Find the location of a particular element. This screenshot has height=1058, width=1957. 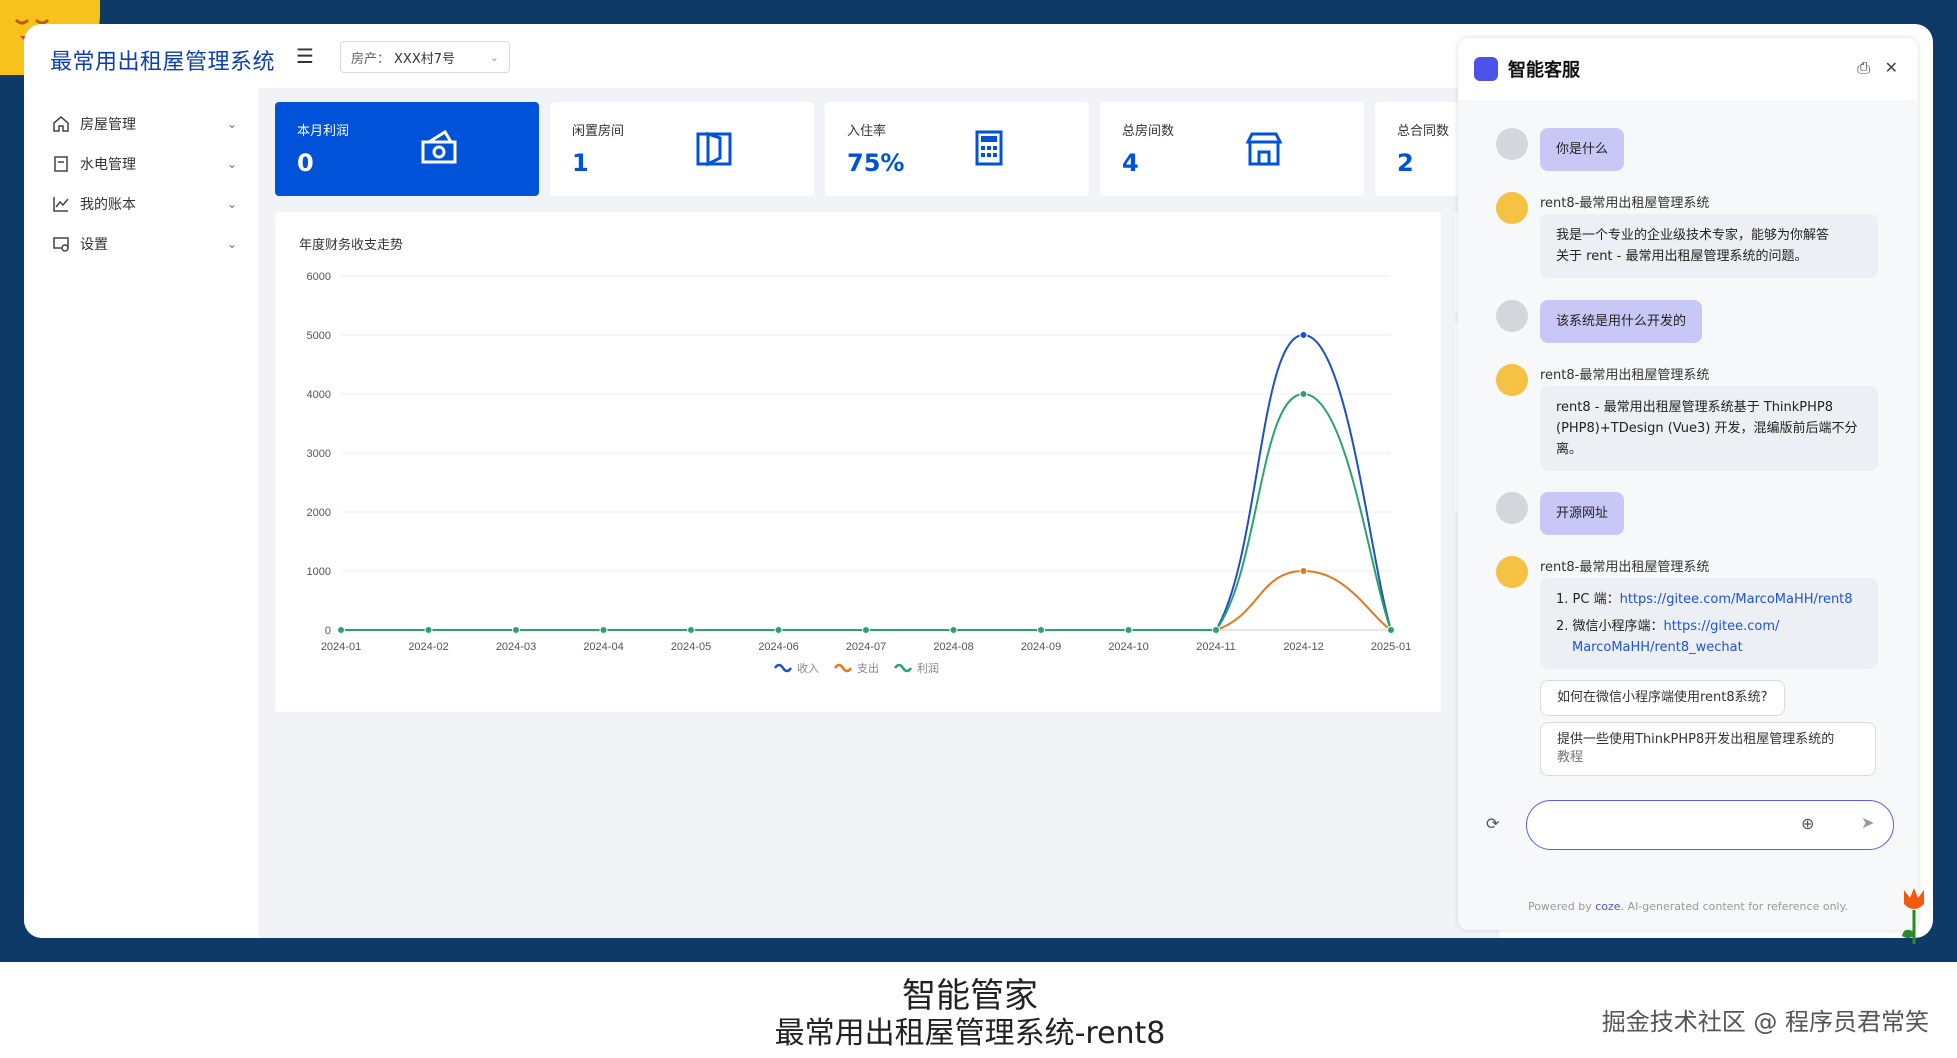

stat-value: 75% is located at coordinates (876, 163).